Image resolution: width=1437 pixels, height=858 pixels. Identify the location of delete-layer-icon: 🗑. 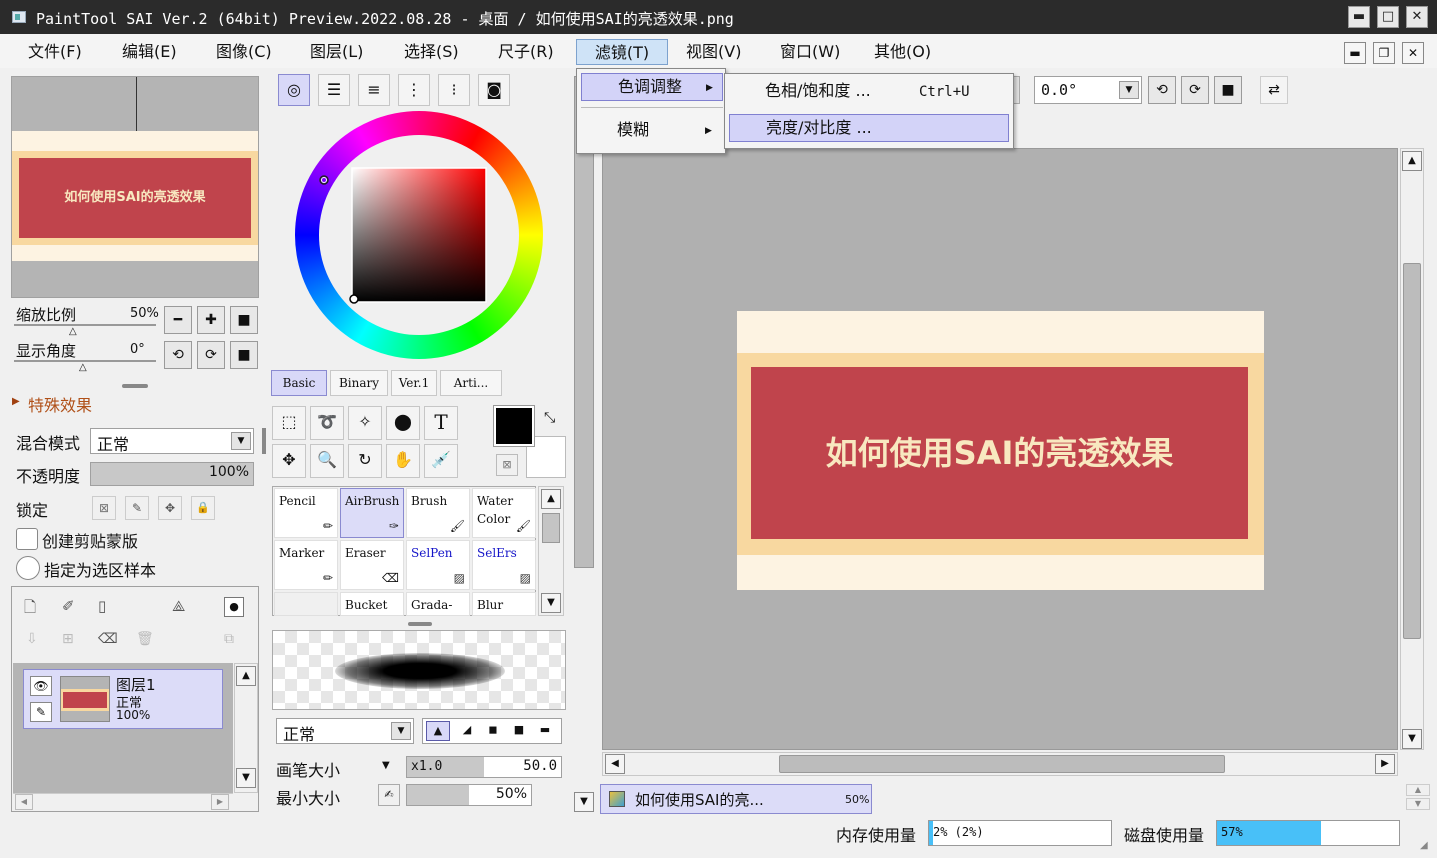
(145, 639).